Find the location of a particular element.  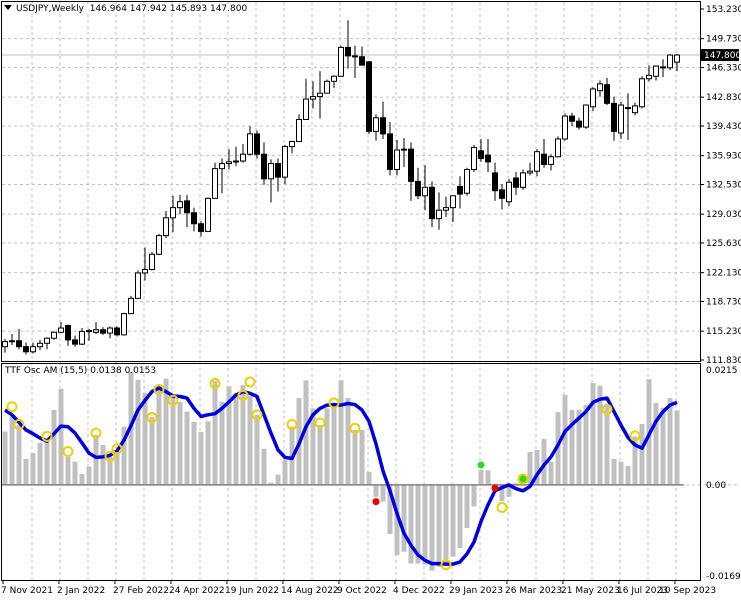

indicator-name: TTF Osc AM (15,5) is located at coordinates (46, 371).